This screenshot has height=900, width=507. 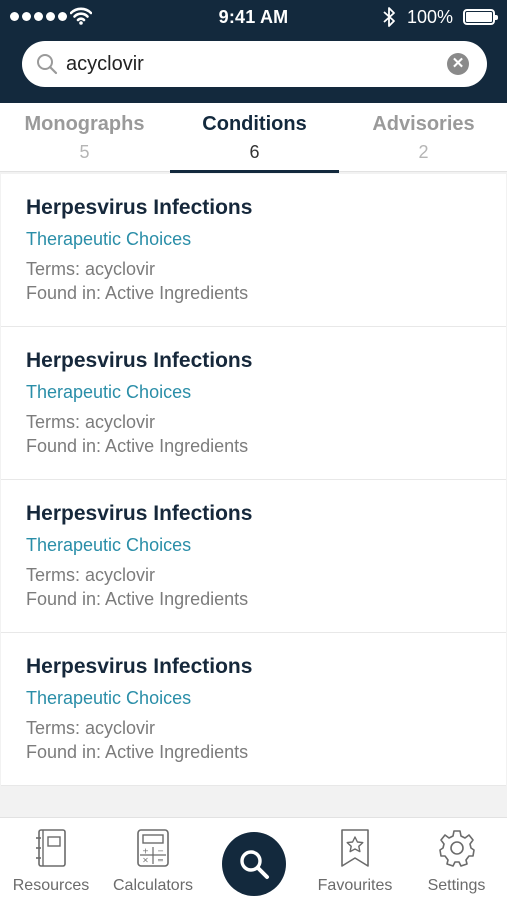 I want to click on top-bar: 9:41 AM 100% ✕, so click(x=253, y=51).